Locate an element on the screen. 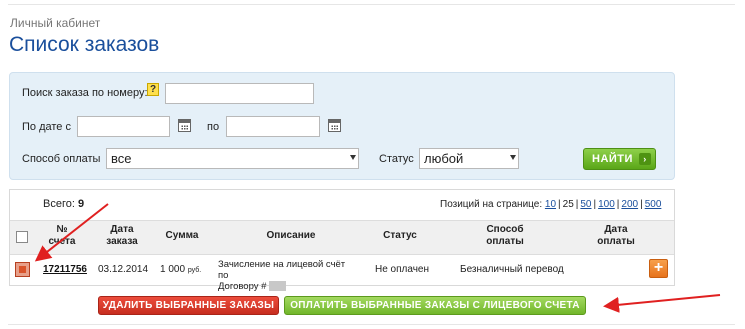 The width and height of the screenshot is (745, 329). account-link: 17211756 is located at coordinates (65, 269).